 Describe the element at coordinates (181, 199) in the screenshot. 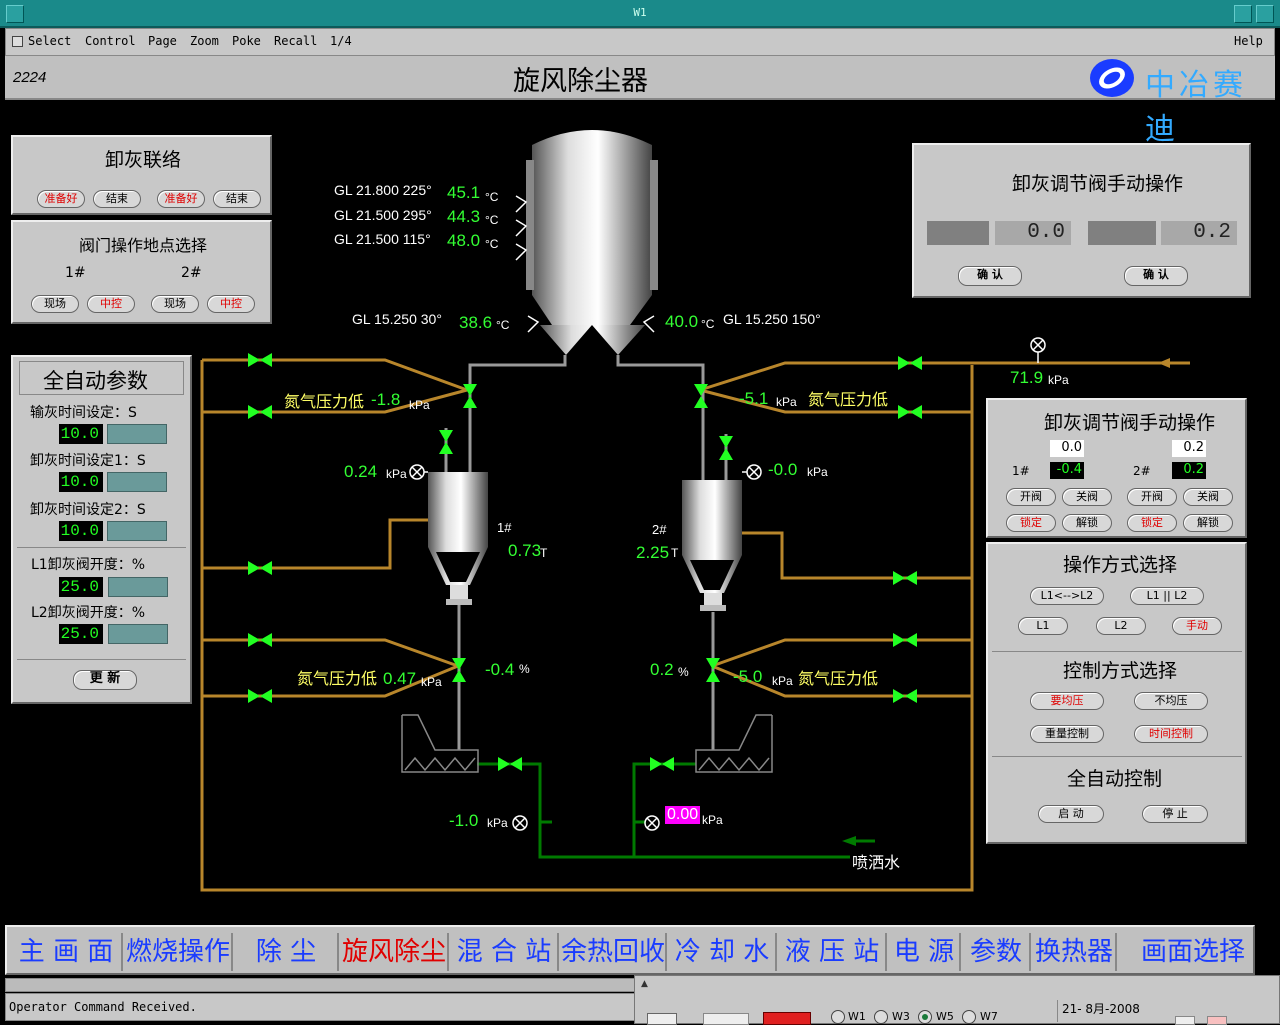

I see `ready-button-2: 准备好` at that location.